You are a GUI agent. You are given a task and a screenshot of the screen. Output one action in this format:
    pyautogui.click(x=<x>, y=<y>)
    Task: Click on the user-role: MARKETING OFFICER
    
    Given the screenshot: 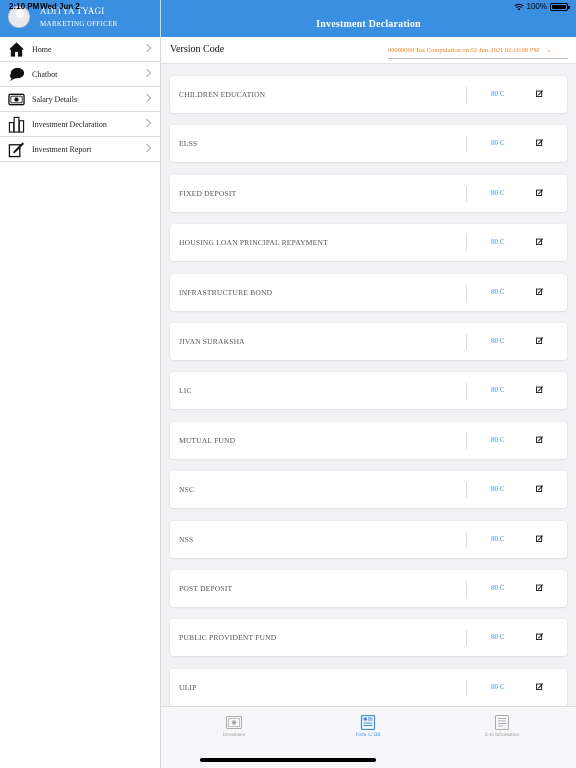 What is the action you would take?
    pyautogui.click(x=79, y=24)
    